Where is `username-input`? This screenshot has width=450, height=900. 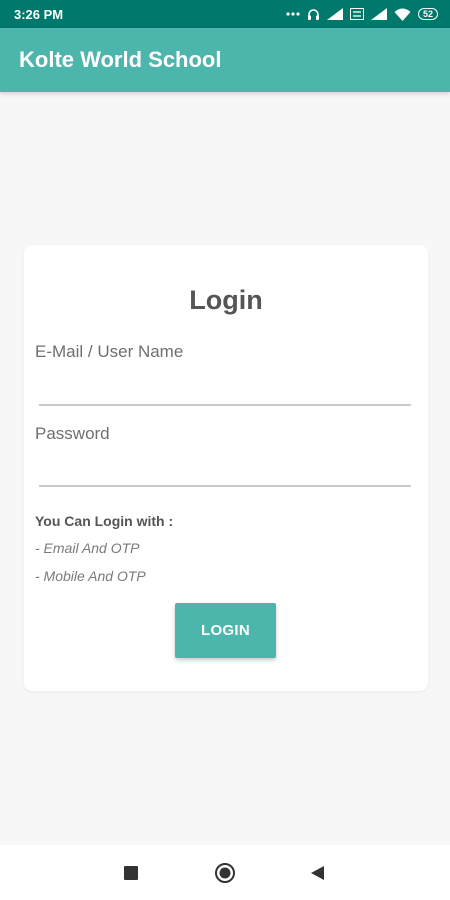 username-input is located at coordinates (225, 388).